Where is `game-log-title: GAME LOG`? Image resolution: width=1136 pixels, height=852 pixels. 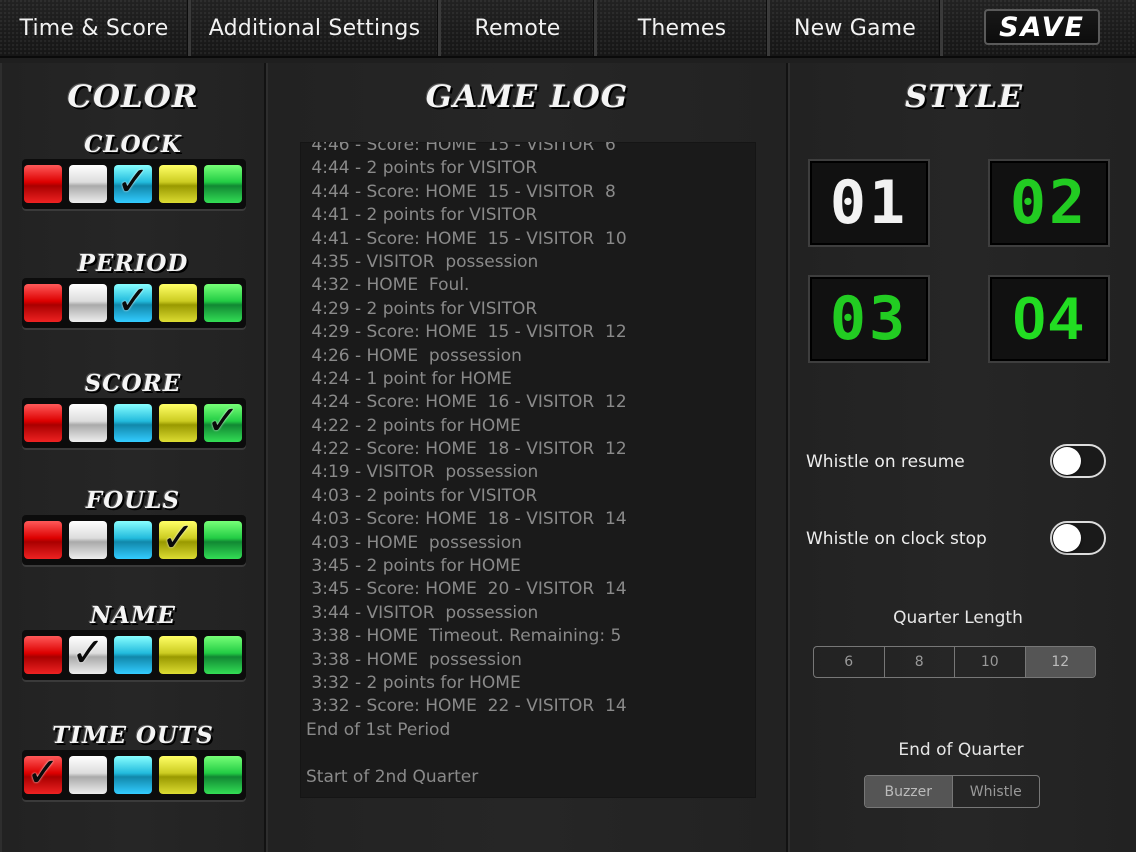 game-log-title: GAME LOG is located at coordinates (527, 97).